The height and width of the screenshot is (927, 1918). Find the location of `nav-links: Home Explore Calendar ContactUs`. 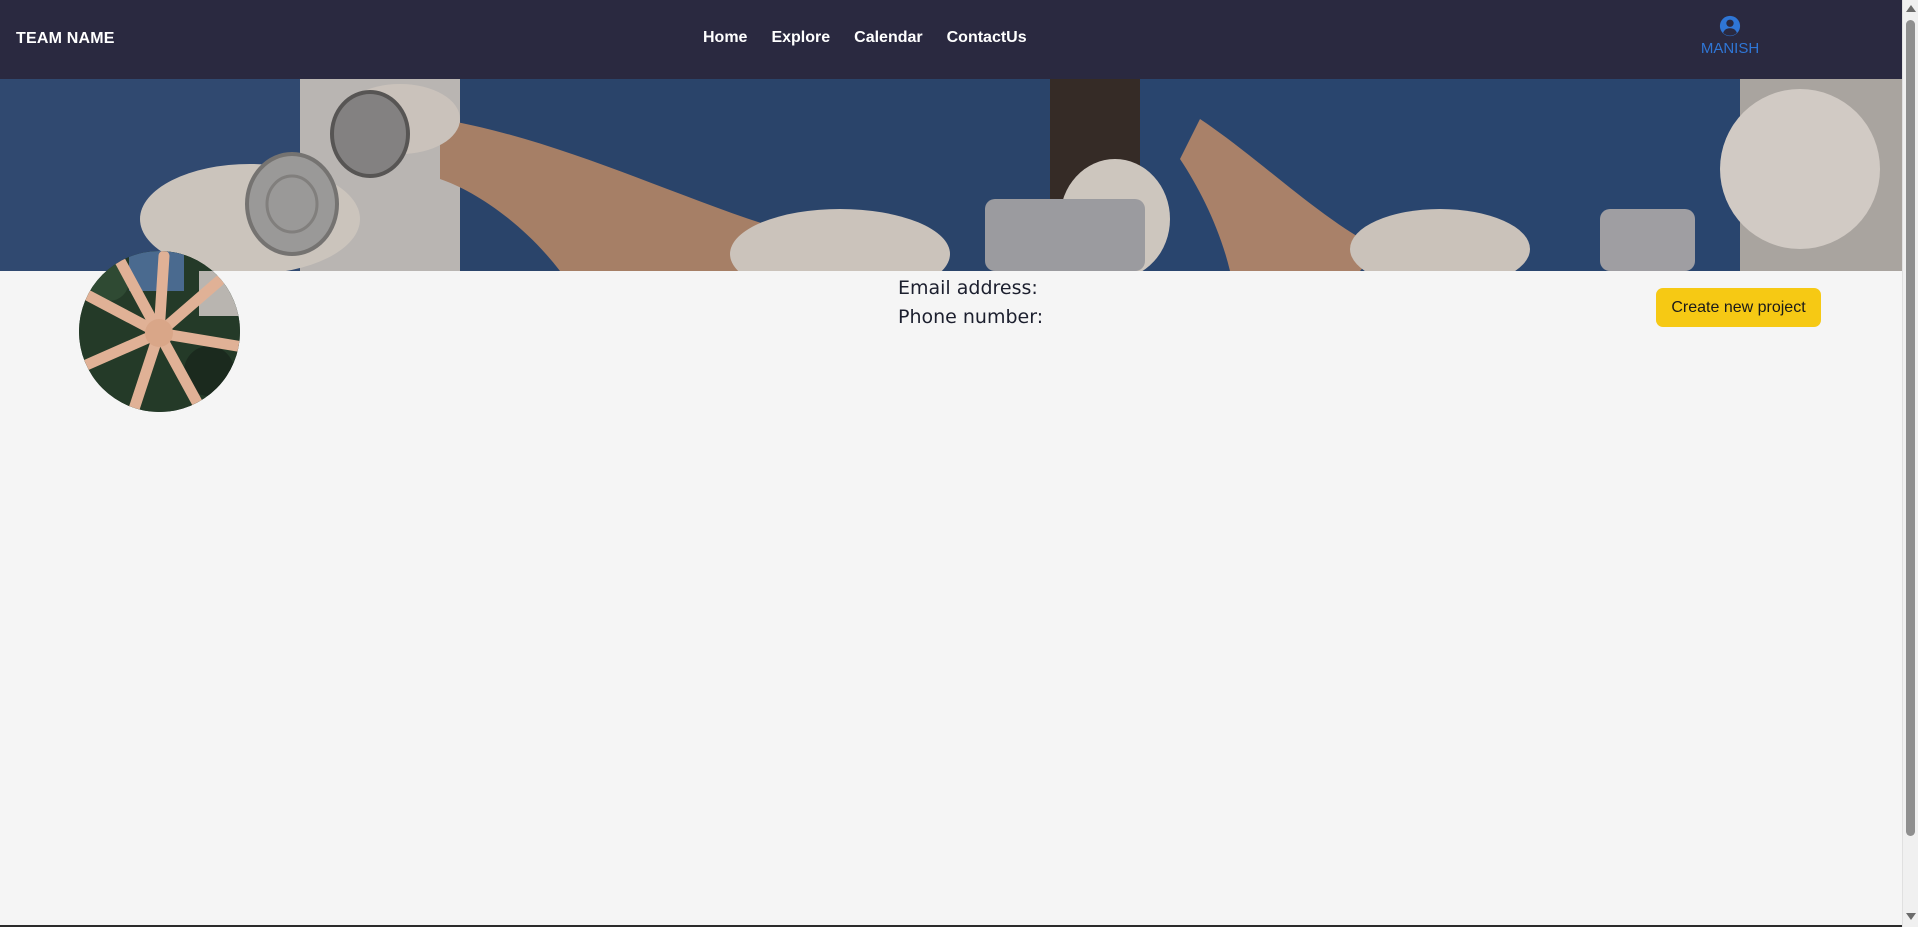

nav-links: Home Explore Calendar ContactUs is located at coordinates (865, 38).